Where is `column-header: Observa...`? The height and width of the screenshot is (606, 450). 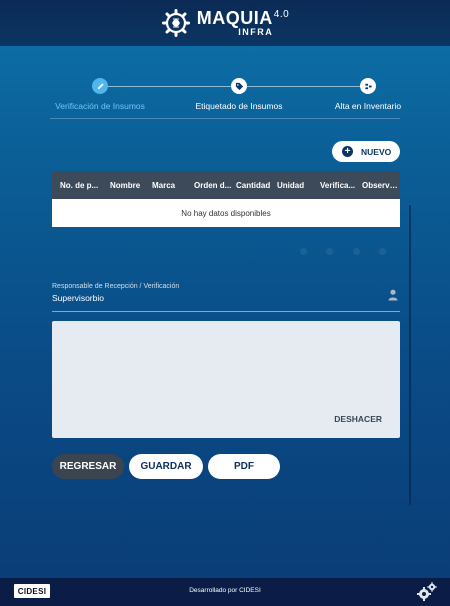 column-header: Observa... is located at coordinates (381, 185).